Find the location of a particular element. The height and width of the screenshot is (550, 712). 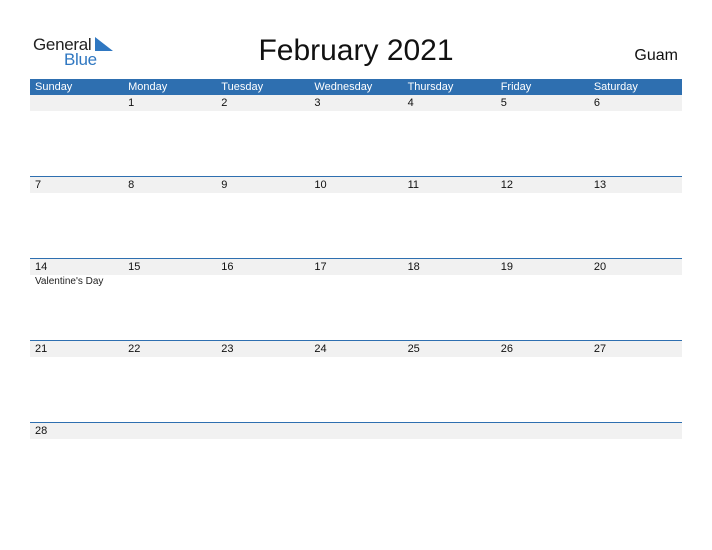

day-number: 2 is located at coordinates (224, 103).